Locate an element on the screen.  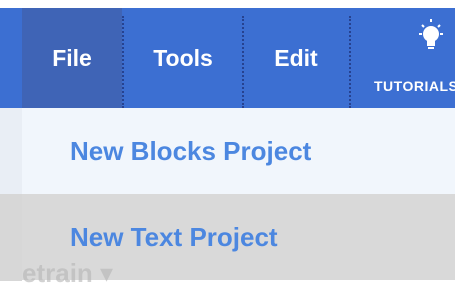
new-blocks-project-label: New Blocks Project is located at coordinates (191, 150).